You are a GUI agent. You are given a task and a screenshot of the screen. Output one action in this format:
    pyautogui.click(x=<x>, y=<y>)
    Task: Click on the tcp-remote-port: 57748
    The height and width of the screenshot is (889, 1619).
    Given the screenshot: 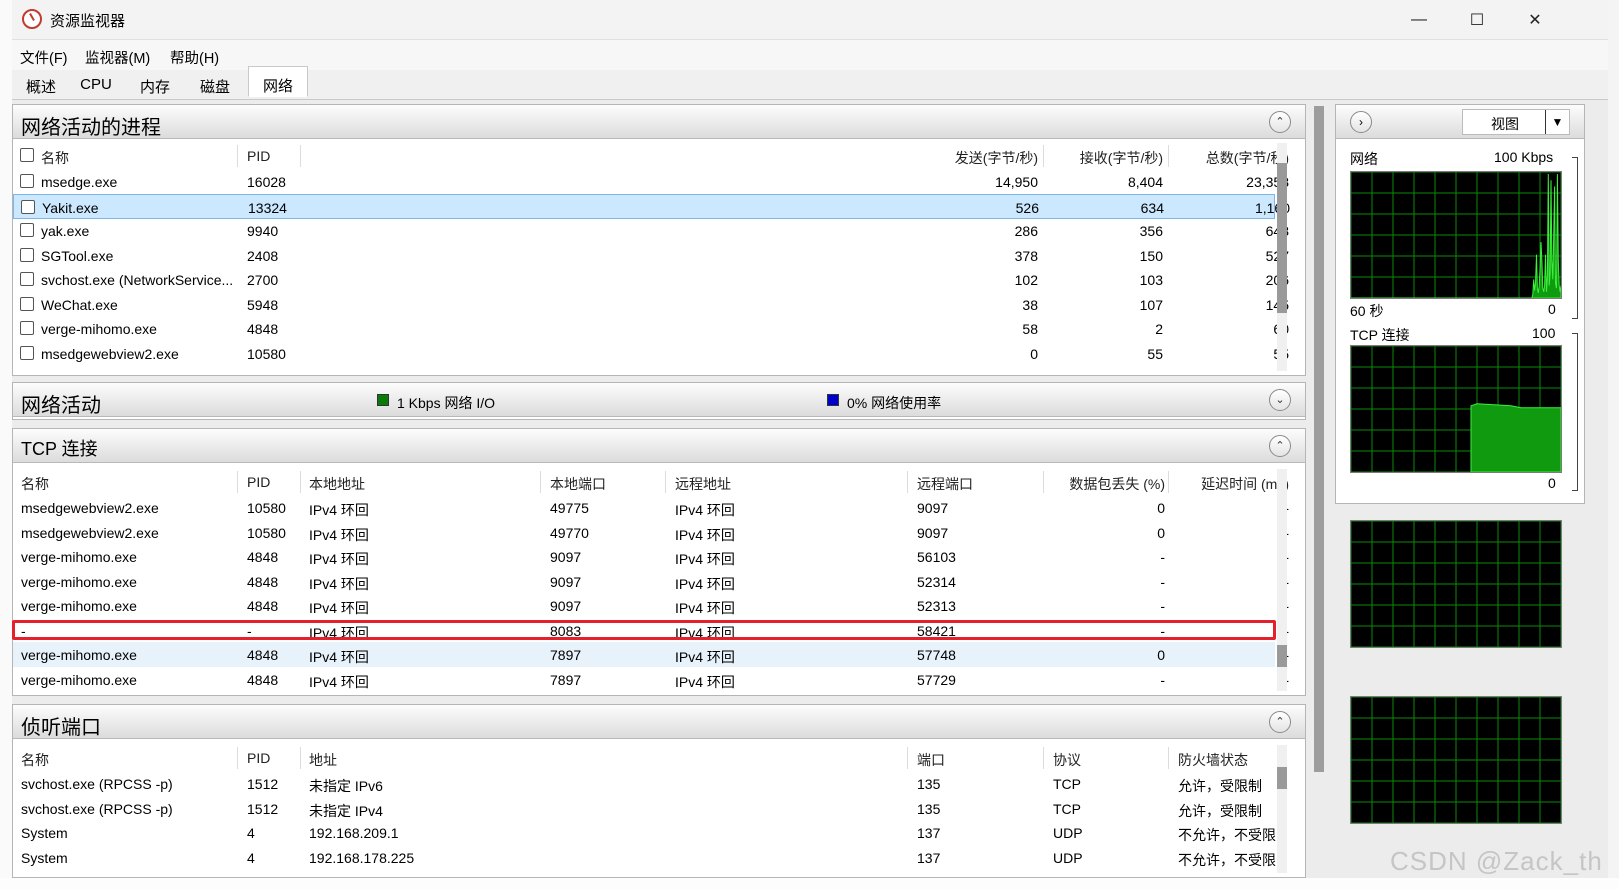 What is the action you would take?
    pyautogui.click(x=936, y=655)
    